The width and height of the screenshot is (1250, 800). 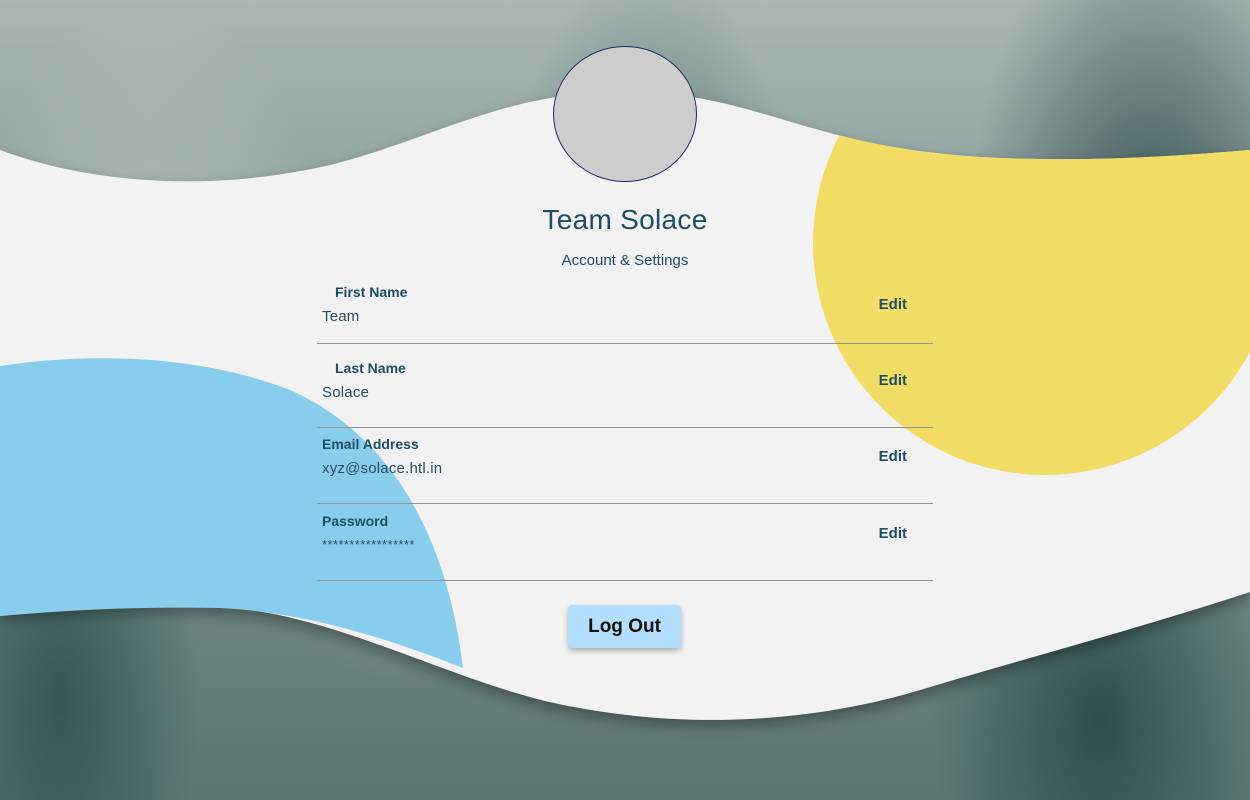 What do you see at coordinates (341, 316) in the screenshot?
I see `first-name-value: Team` at bounding box center [341, 316].